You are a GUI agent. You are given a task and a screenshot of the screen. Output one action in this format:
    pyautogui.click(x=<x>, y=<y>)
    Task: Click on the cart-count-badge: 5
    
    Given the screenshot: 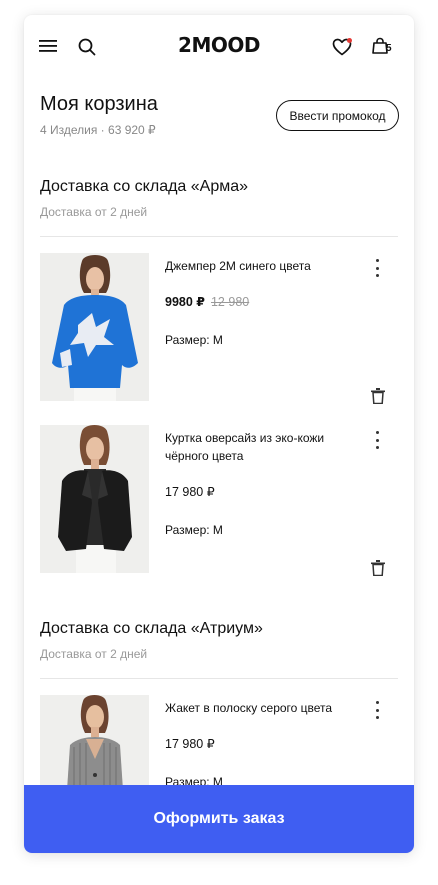 What is the action you would take?
    pyautogui.click(x=389, y=48)
    